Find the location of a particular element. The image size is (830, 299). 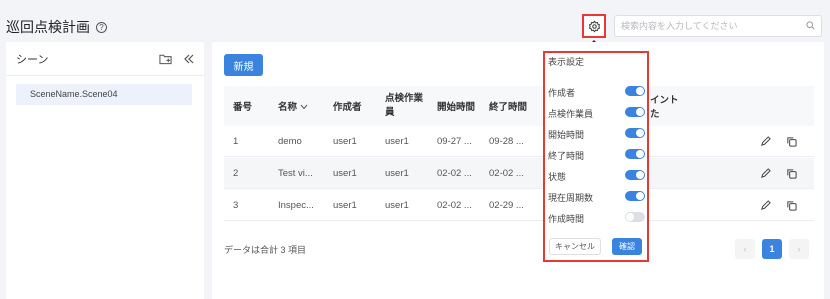

column-name-label: 名称 is located at coordinates (288, 107).